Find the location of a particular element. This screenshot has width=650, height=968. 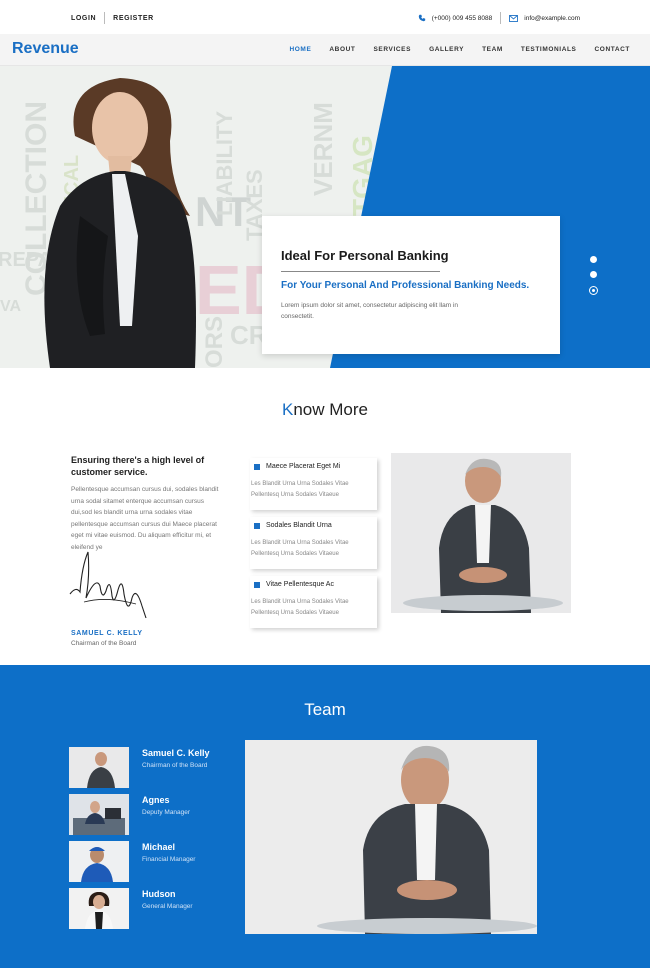

member-role-2: Deputy Manager is located at coordinates (166, 812).